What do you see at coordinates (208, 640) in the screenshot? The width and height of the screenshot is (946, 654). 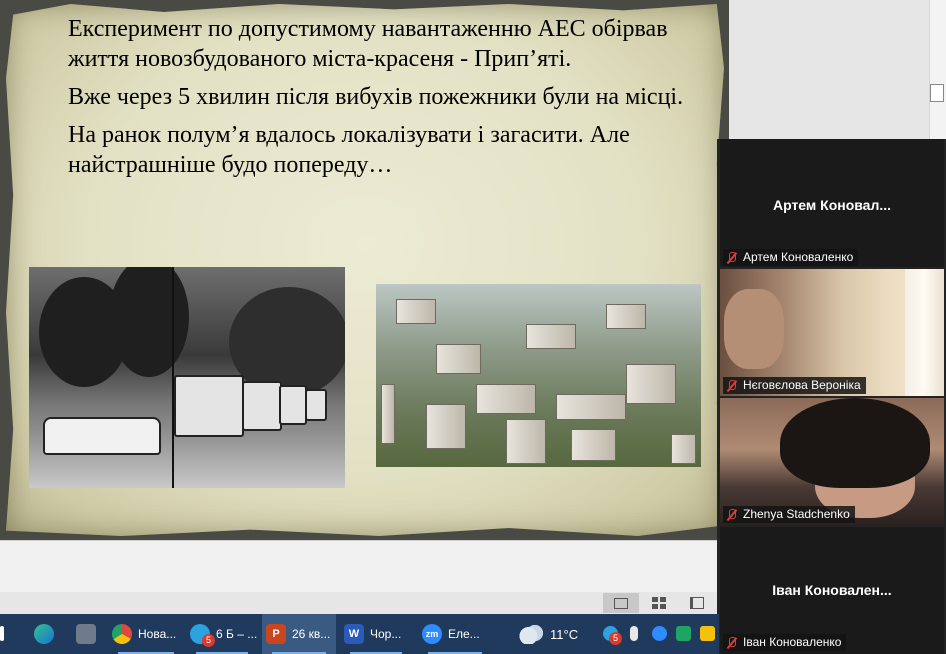 I see `unread-badge: 5` at bounding box center [208, 640].